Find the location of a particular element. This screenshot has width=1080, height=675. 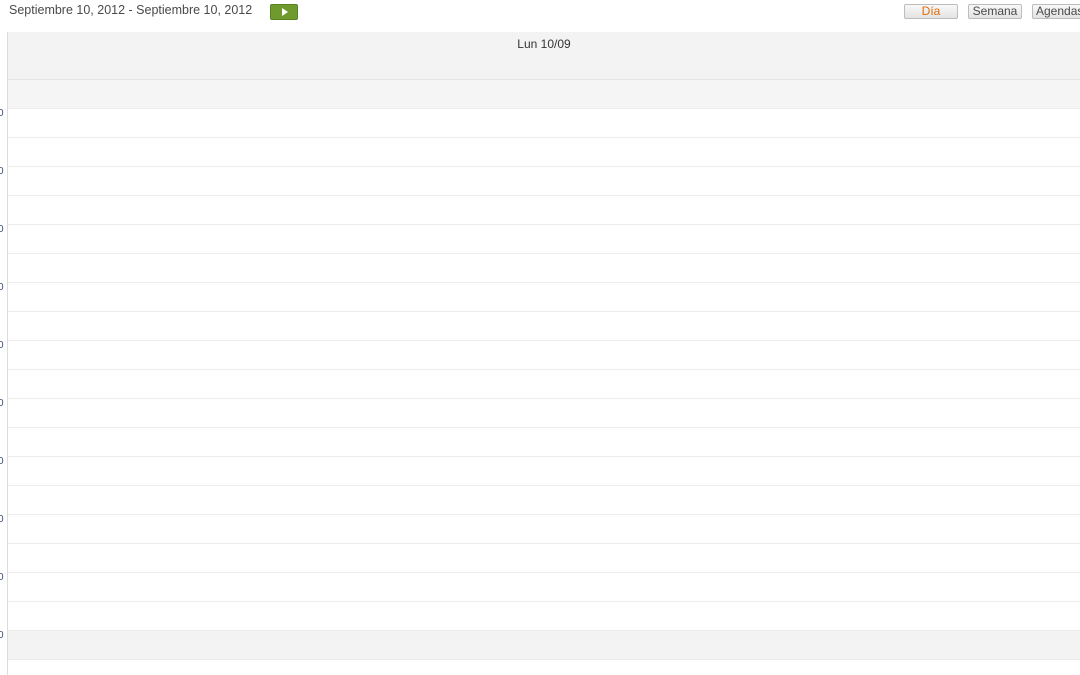

play-icon is located at coordinates (285, 12).